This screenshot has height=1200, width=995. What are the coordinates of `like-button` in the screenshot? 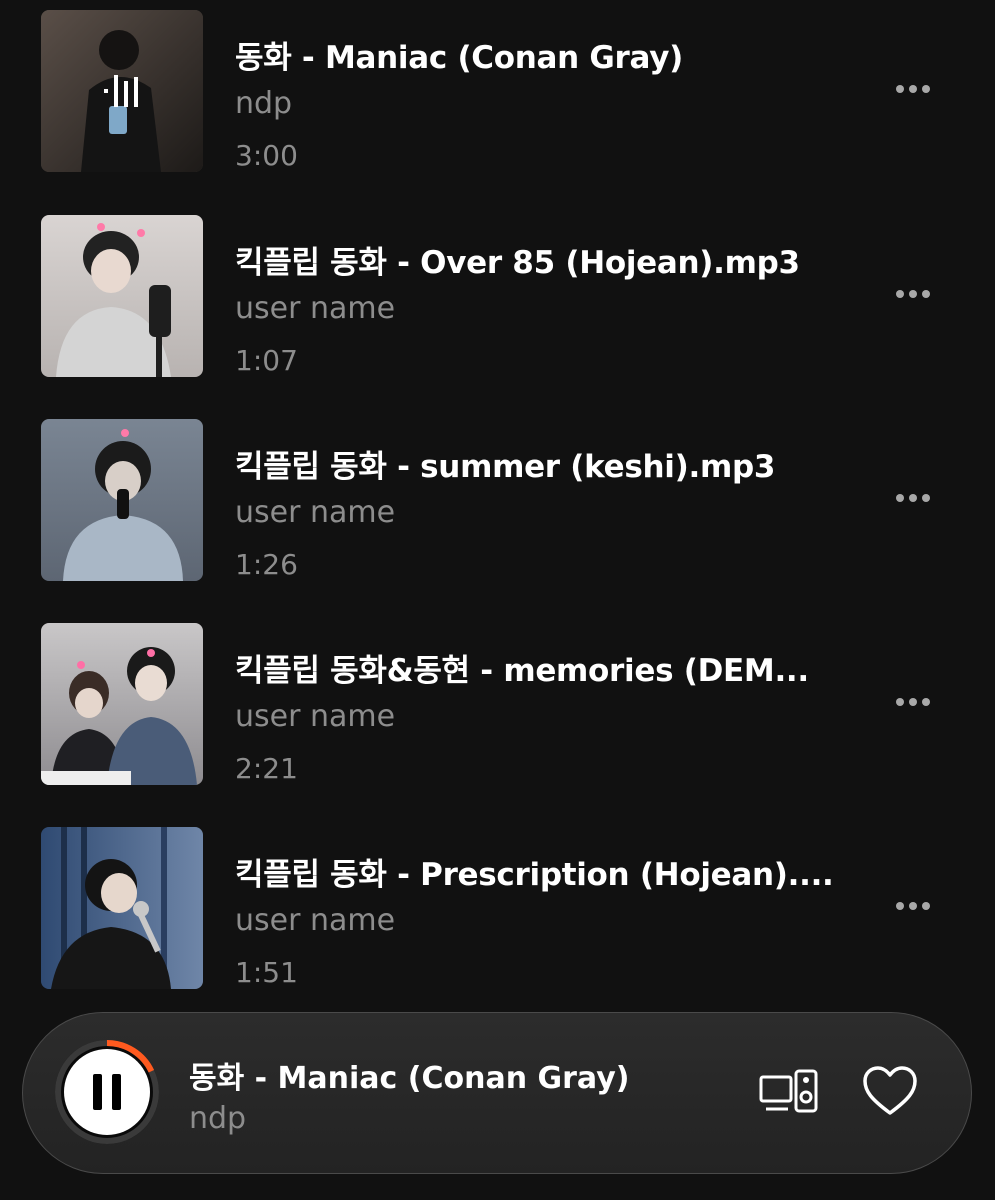 It's located at (890, 1092).